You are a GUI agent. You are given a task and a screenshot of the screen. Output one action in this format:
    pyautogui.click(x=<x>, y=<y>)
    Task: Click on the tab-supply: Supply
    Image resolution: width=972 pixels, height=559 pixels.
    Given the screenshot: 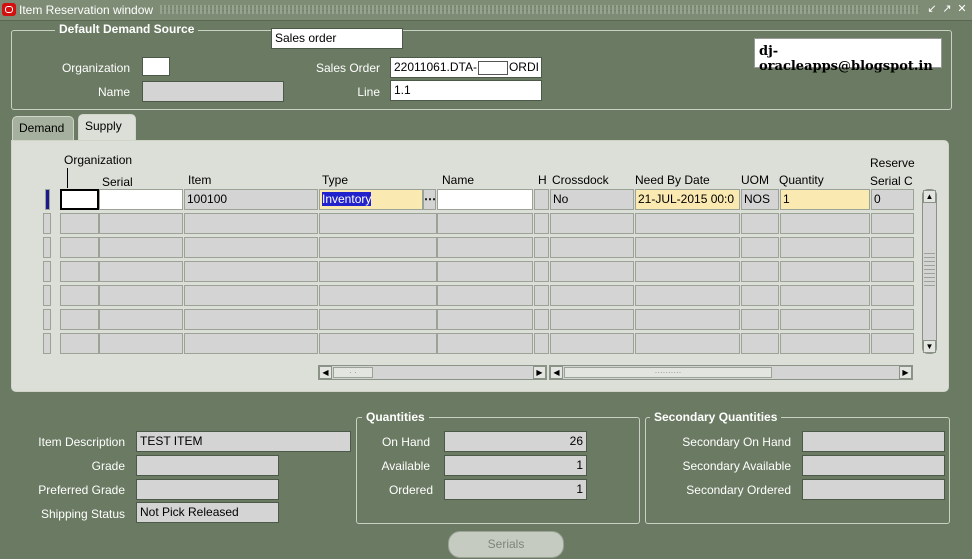 What is the action you would take?
    pyautogui.click(x=107, y=127)
    